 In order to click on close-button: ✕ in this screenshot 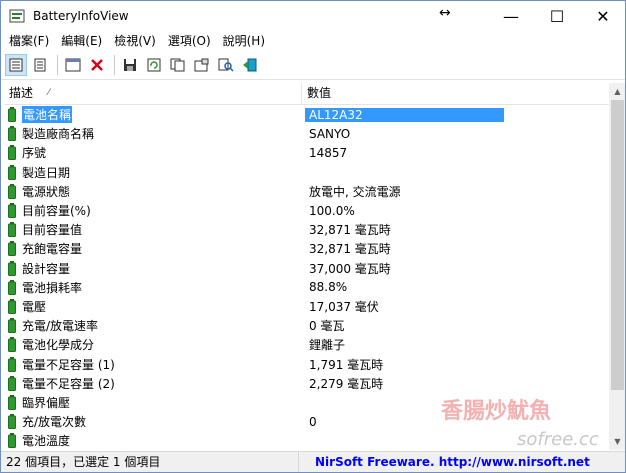, I will do `click(602, 16)`.